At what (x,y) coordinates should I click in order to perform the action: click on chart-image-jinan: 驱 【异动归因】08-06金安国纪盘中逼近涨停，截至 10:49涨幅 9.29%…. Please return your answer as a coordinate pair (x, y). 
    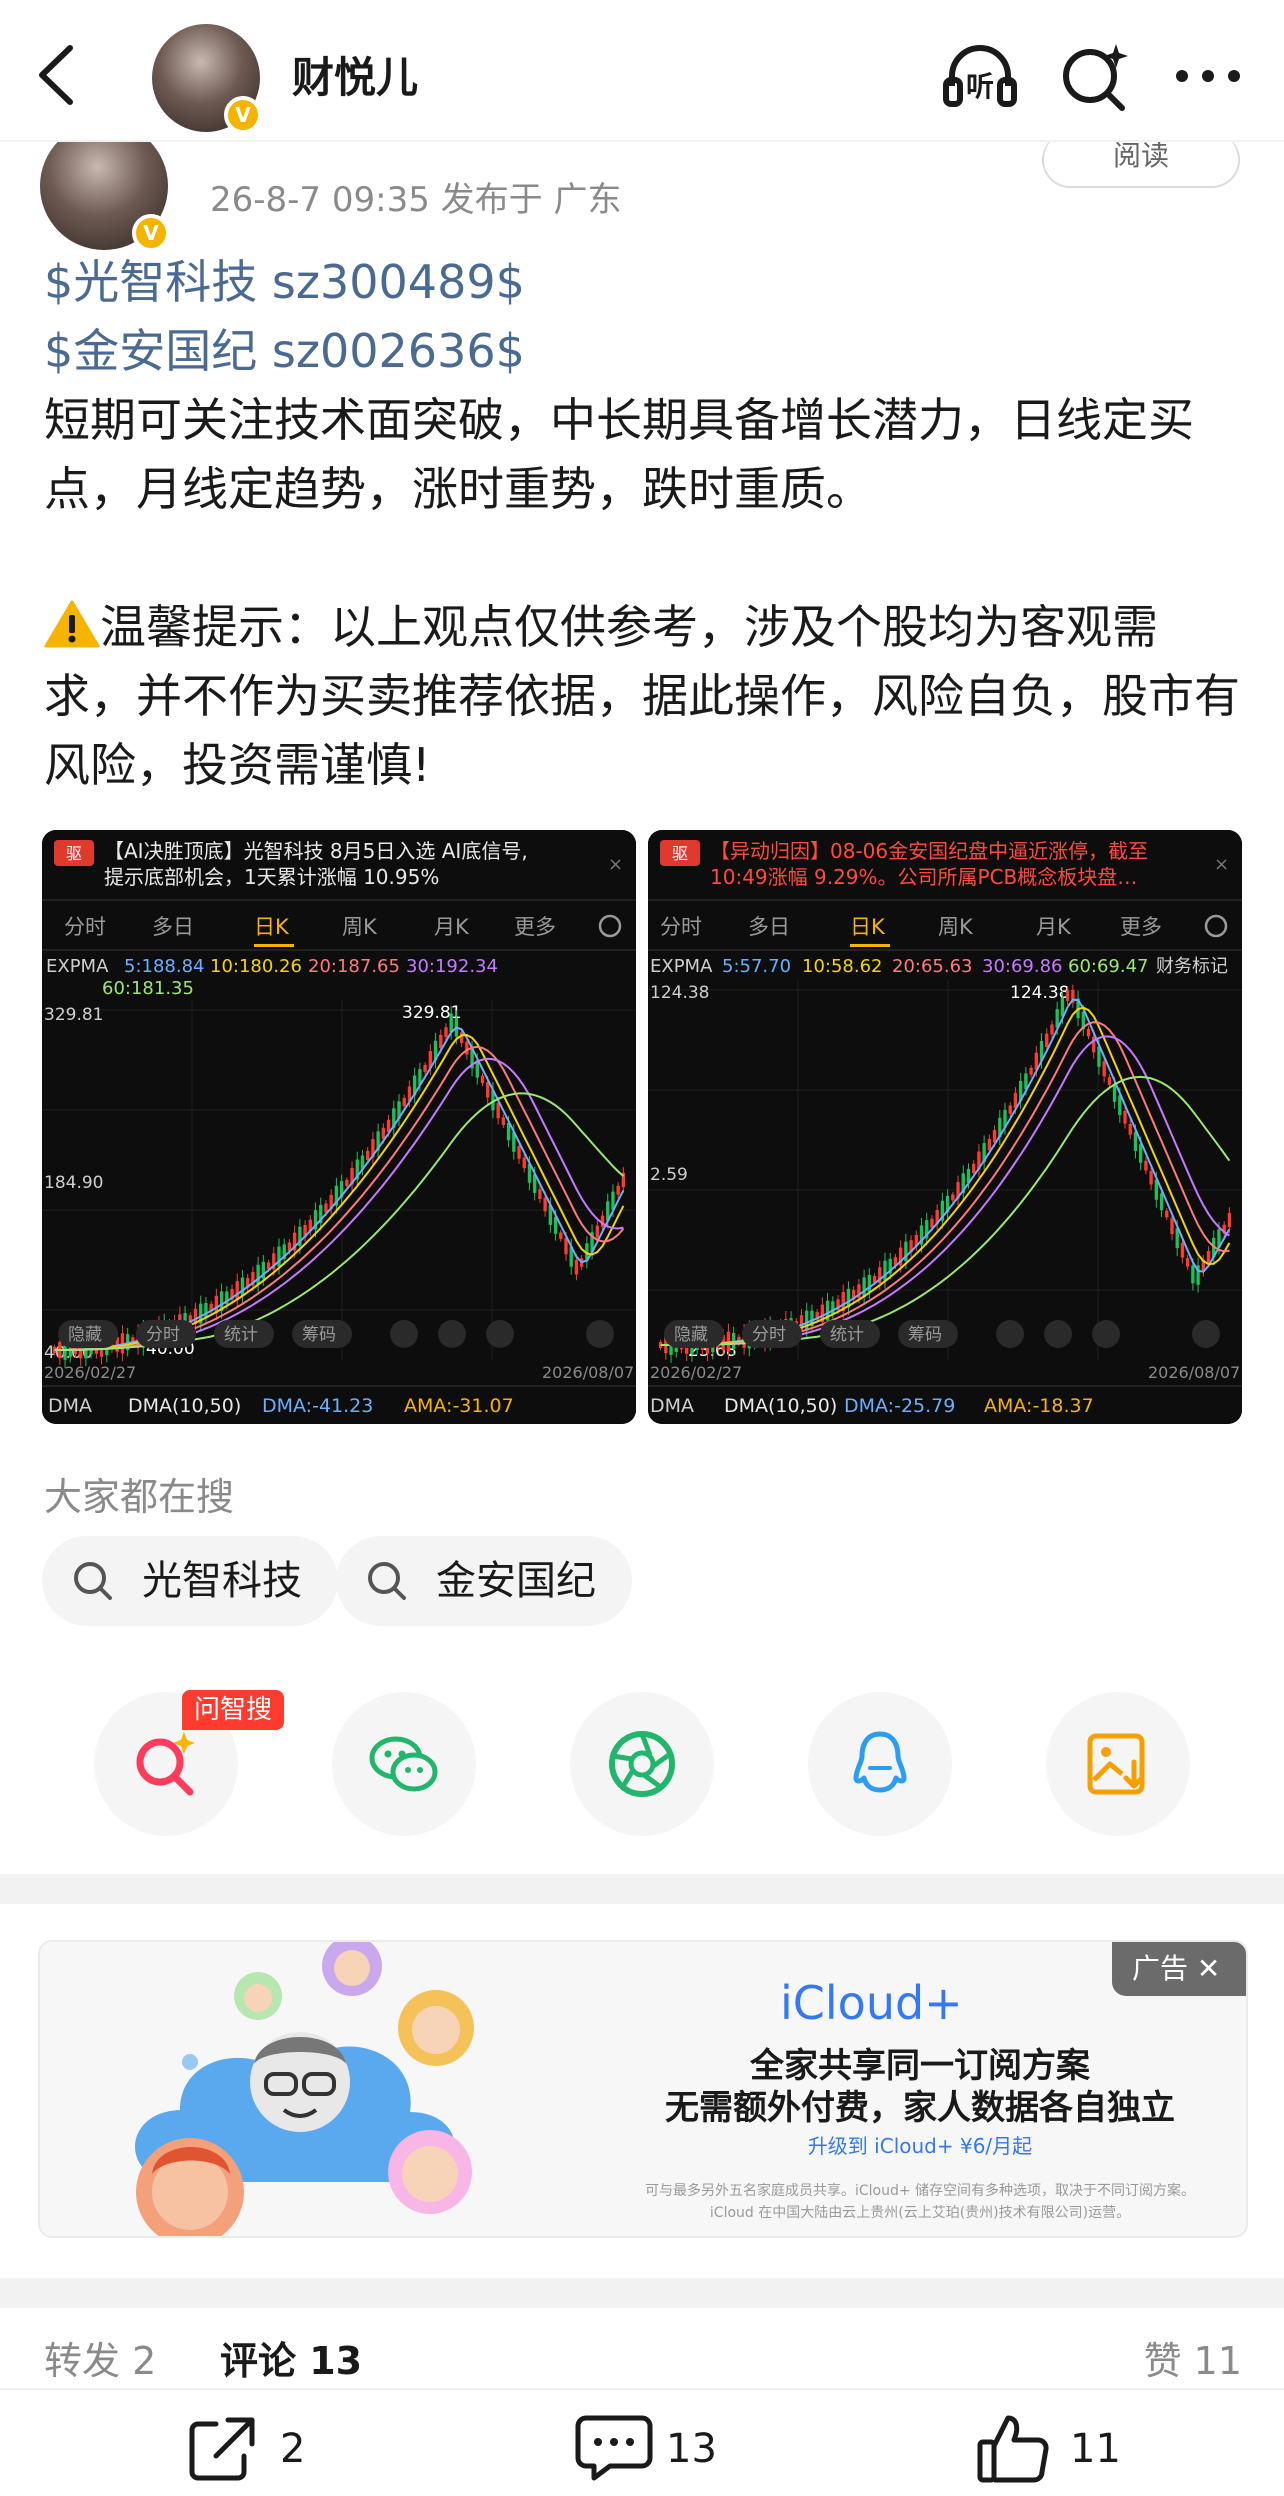
    Looking at the image, I should click on (945, 1127).